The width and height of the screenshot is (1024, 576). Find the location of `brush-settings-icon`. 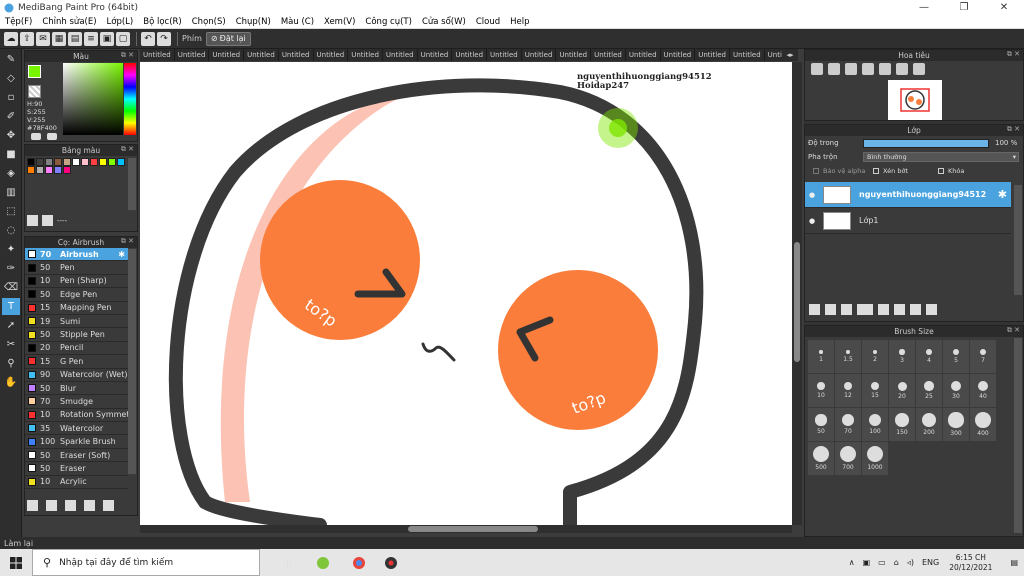

brush-settings-icon is located at coordinates (89, 505).